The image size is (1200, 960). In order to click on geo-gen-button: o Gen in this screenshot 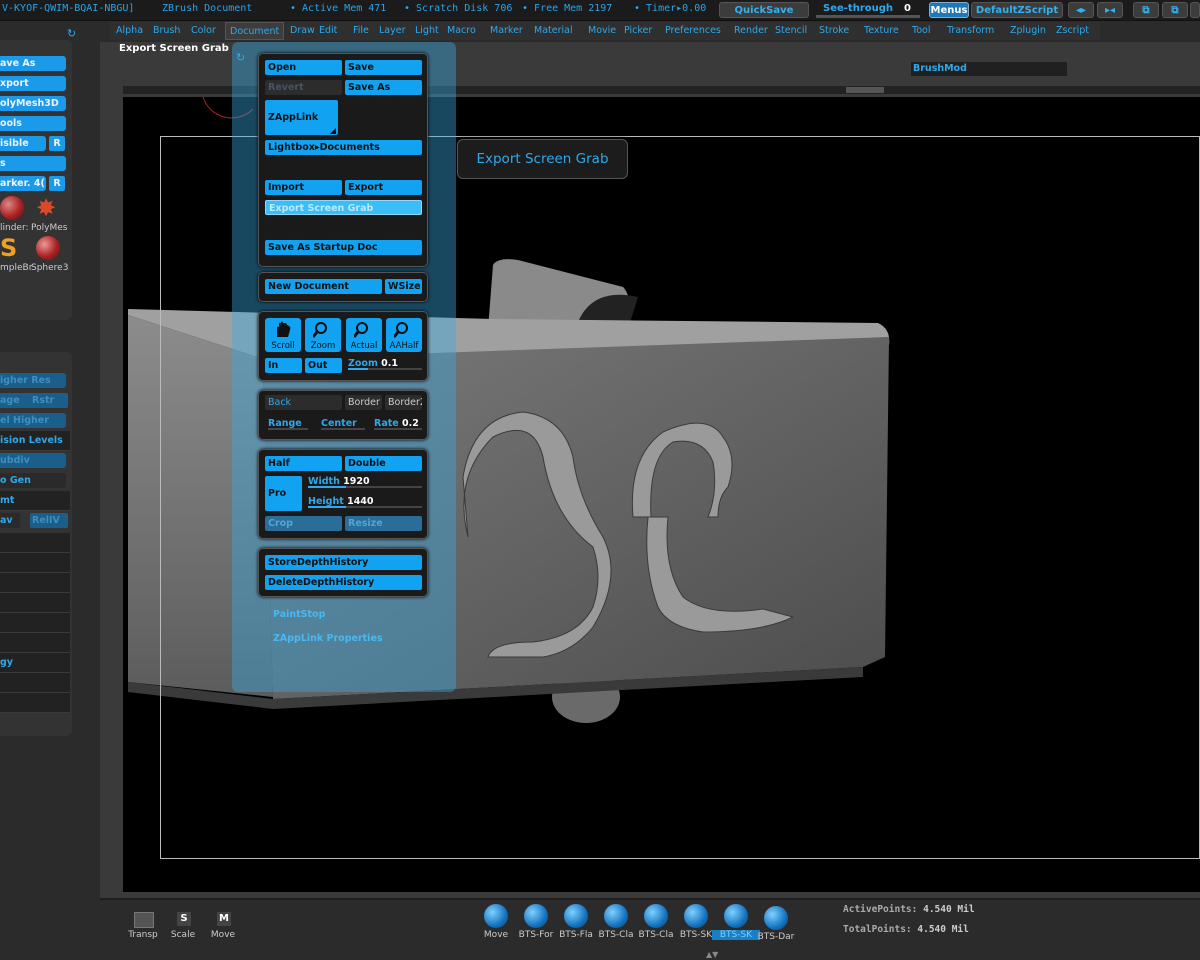, I will do `click(33, 480)`.